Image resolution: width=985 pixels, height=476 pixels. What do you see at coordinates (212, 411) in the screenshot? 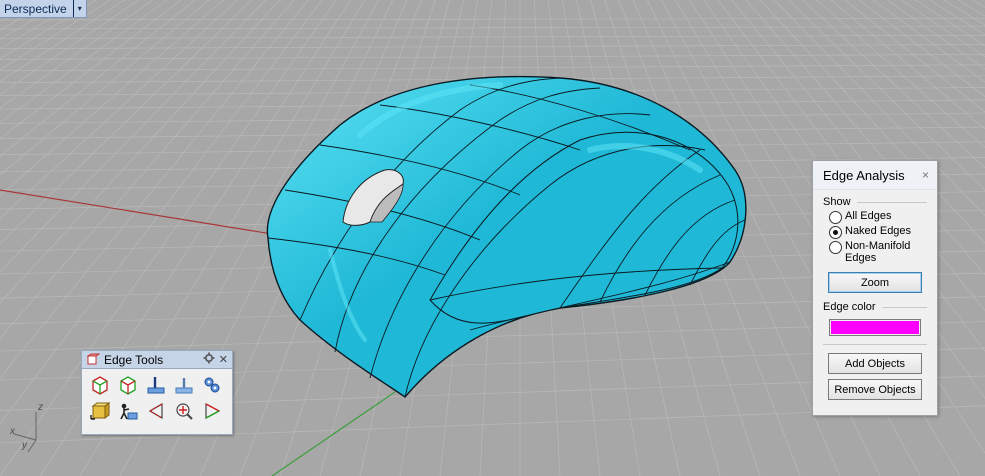
I see `duplicate-border-icon` at bounding box center [212, 411].